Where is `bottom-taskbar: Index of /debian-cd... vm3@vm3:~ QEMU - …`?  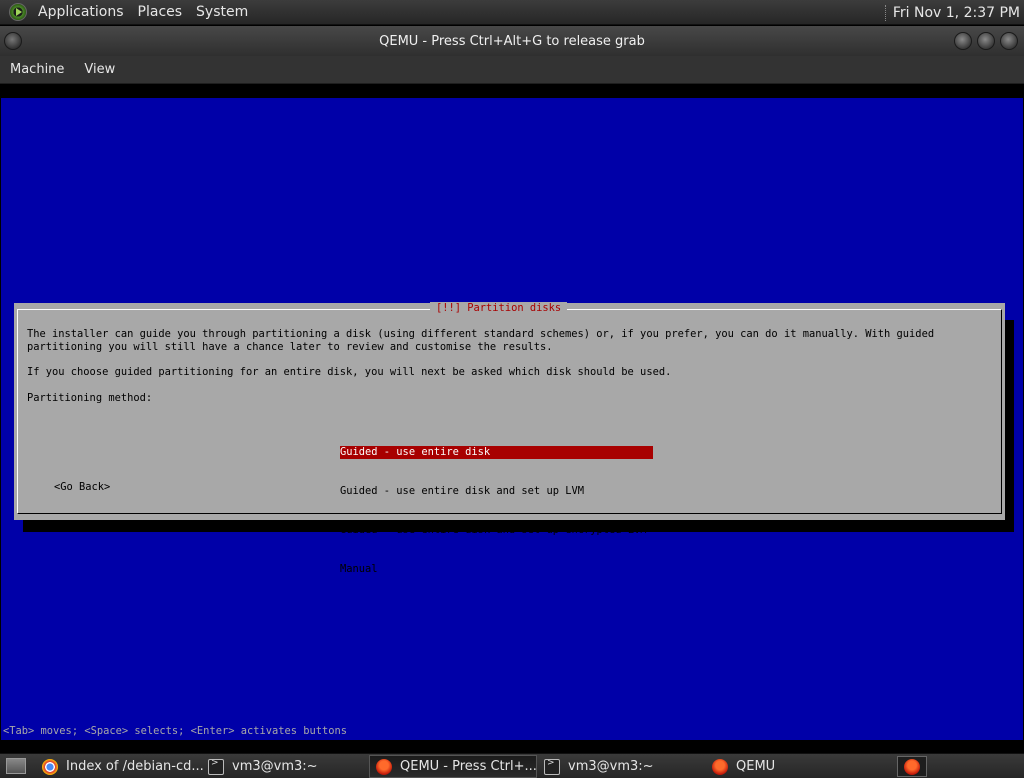
bottom-taskbar: Index of /debian-cd... vm3@vm3:~ QEMU - … is located at coordinates (512, 765).